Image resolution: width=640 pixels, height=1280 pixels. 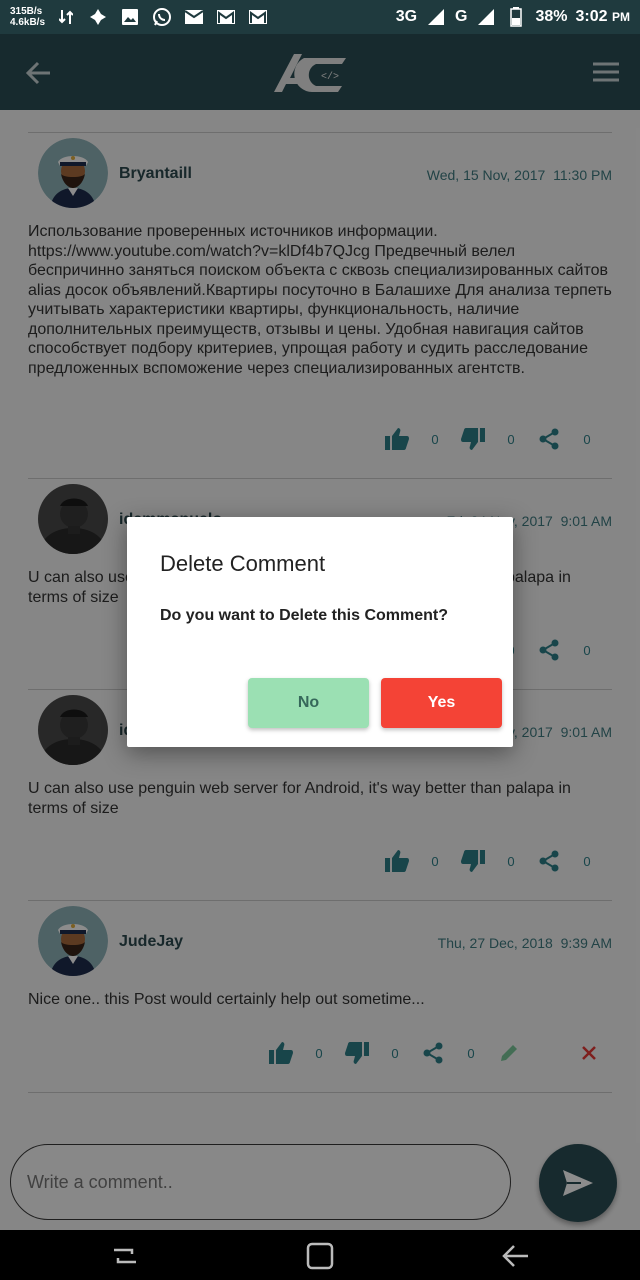 What do you see at coordinates (441, 703) in the screenshot?
I see `yes-button: Yes` at bounding box center [441, 703].